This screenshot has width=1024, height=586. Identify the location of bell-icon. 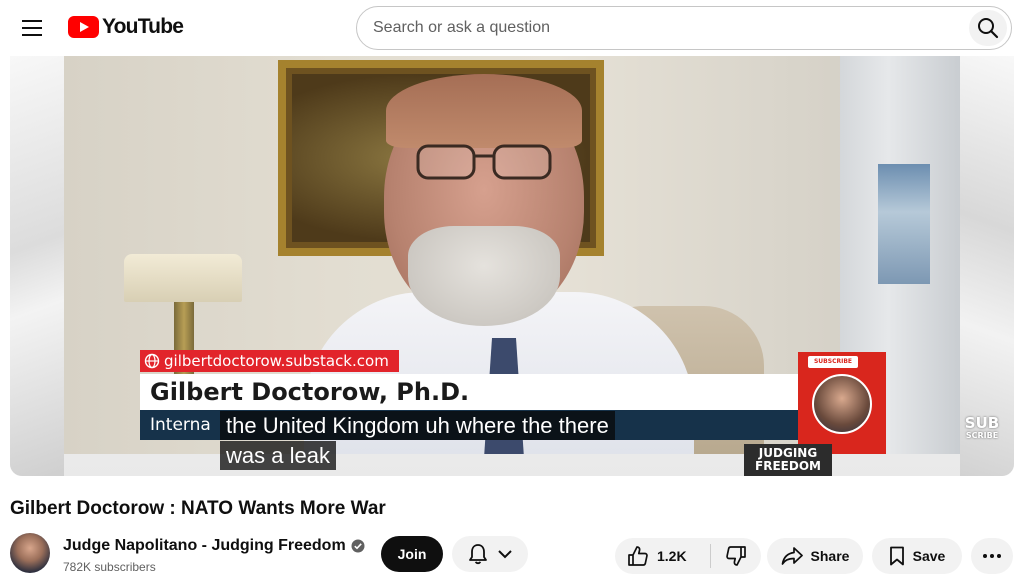
(478, 554).